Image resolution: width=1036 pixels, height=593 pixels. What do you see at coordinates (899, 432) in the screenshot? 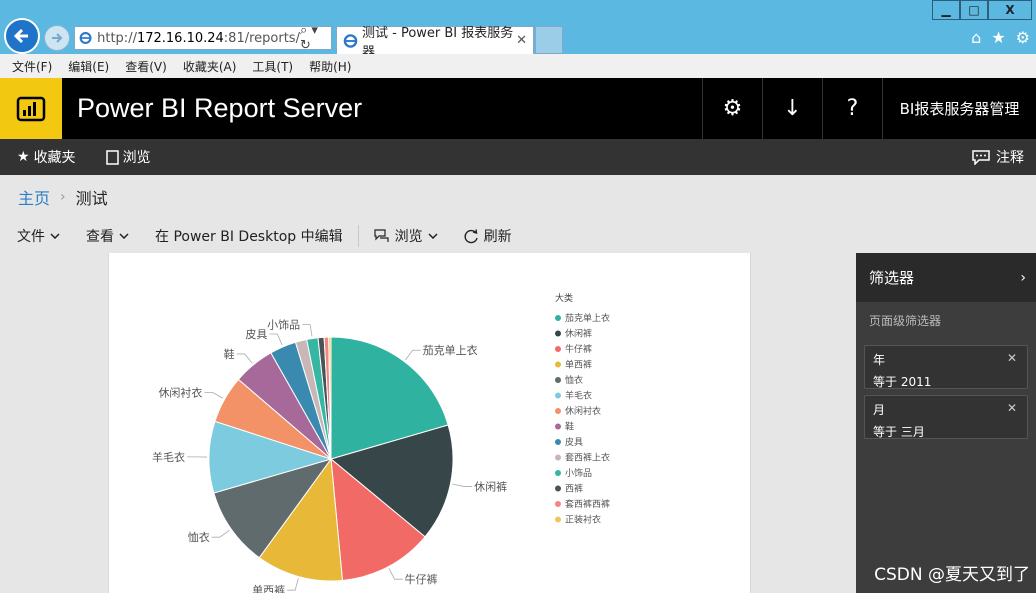
I see `filter-value: 等于 三月` at bounding box center [899, 432].